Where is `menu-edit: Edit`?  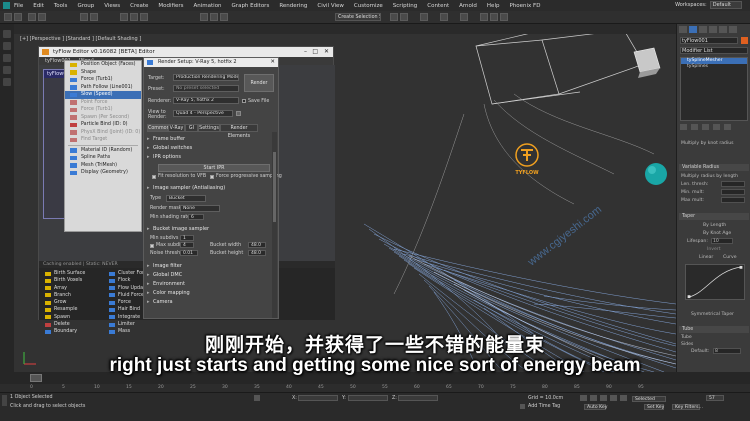
menu-edit: Edit is located at coordinates (38, 6).